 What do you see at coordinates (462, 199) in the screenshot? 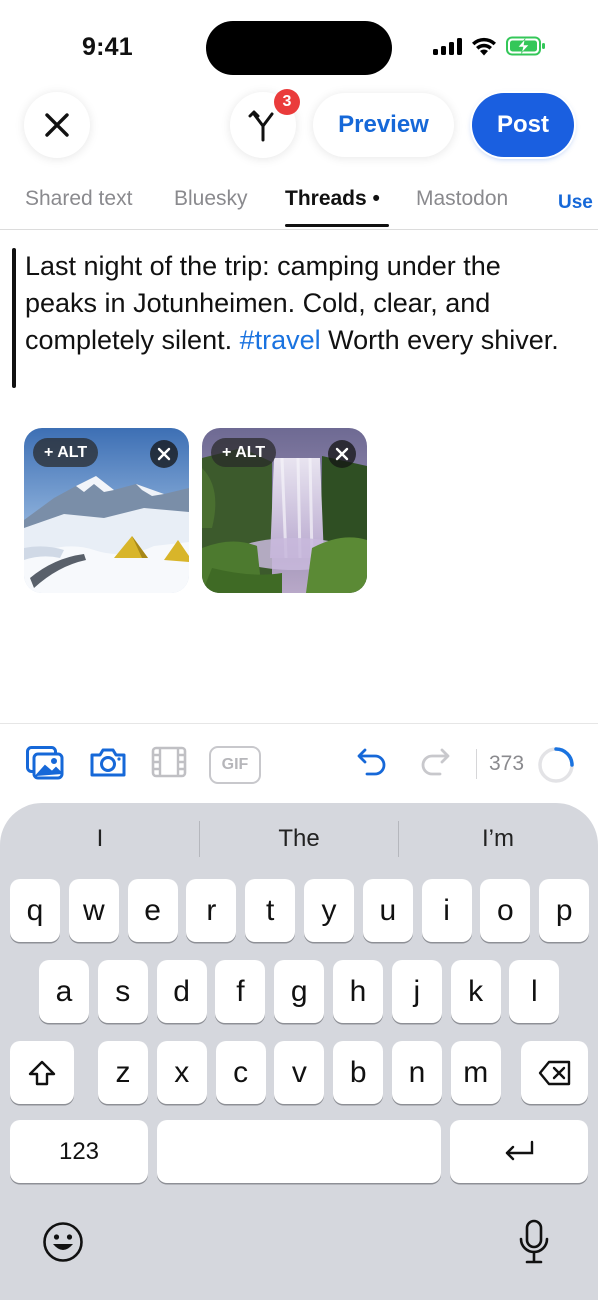
I see `tab-mastodon: Mastodon` at bounding box center [462, 199].